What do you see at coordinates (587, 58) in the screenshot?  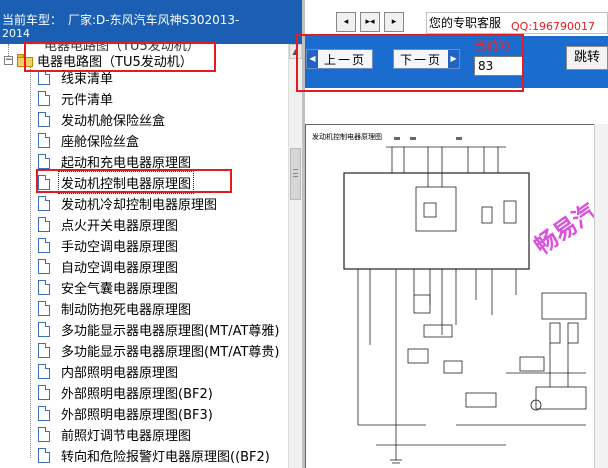 I see `jump-button: 跳转` at bounding box center [587, 58].